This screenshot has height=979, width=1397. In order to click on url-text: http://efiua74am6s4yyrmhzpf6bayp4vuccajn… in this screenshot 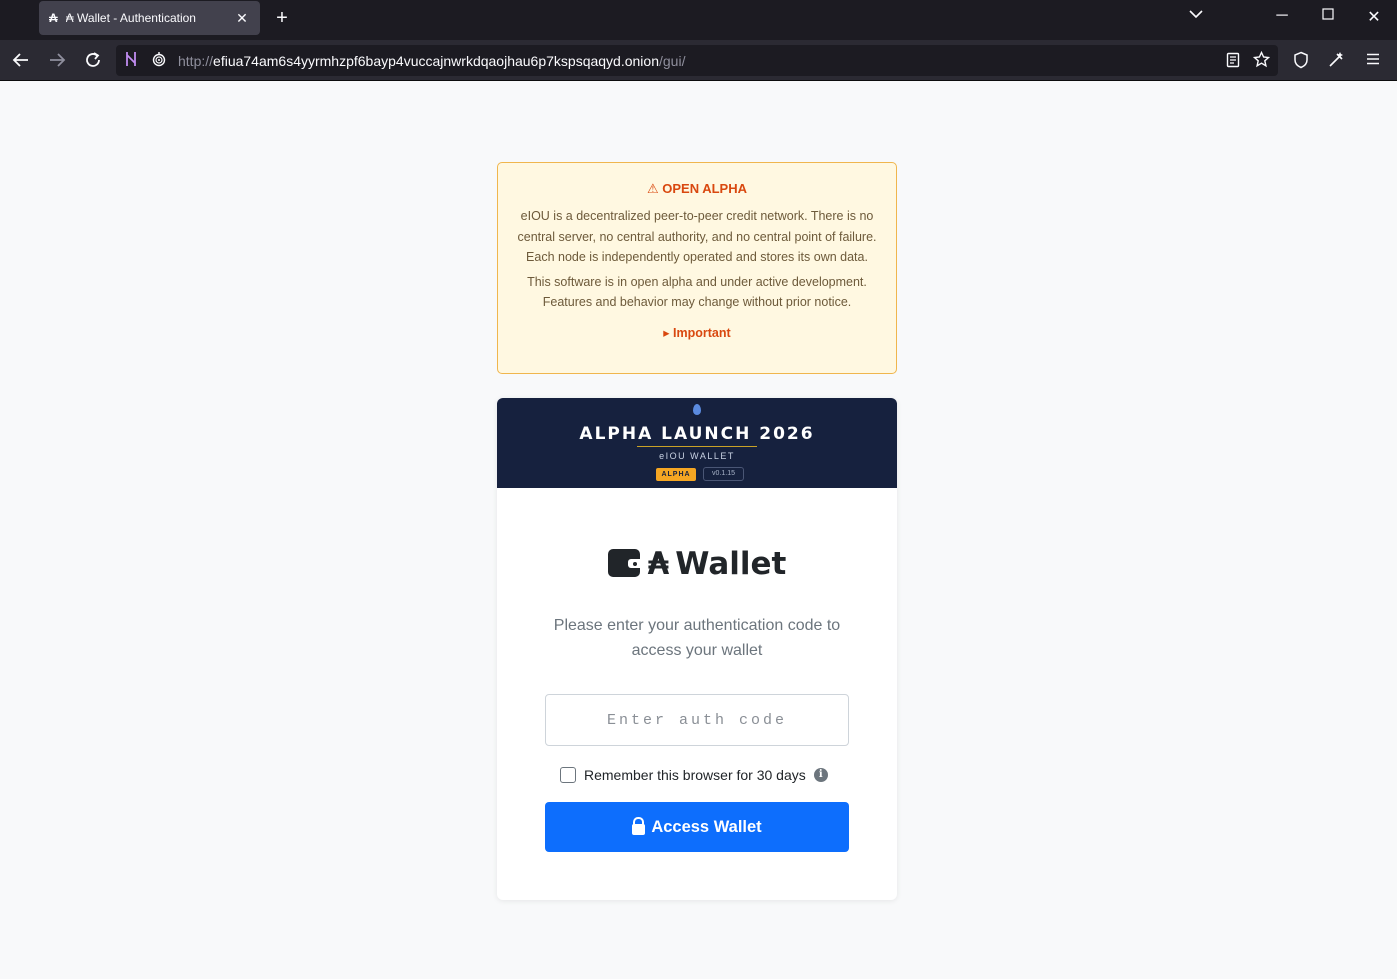, I will do `click(431, 61)`.